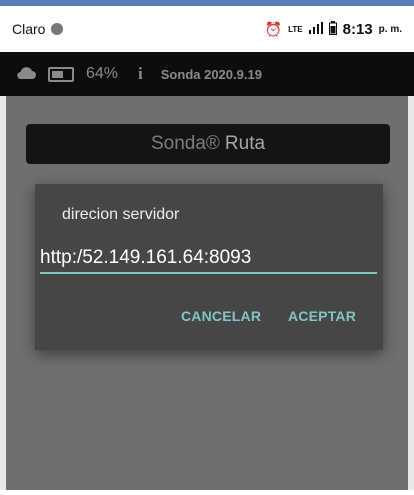  I want to click on info-icon: i, so click(140, 74).